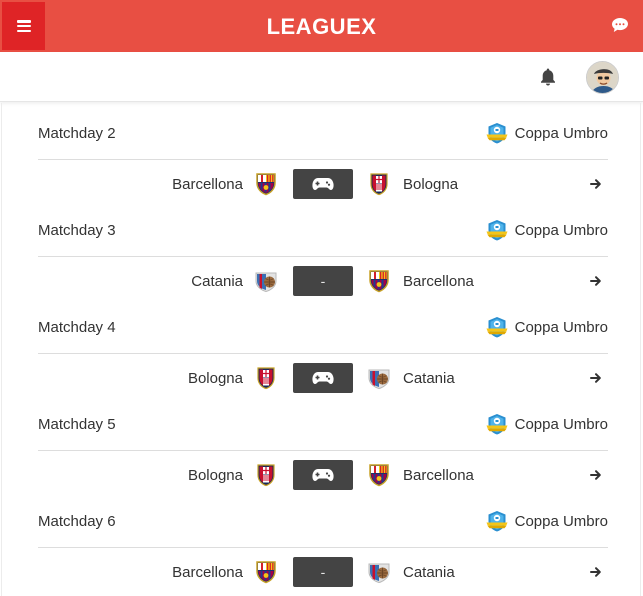  What do you see at coordinates (77, 230) in the screenshot?
I see `matchday-label: Matchday 3` at bounding box center [77, 230].